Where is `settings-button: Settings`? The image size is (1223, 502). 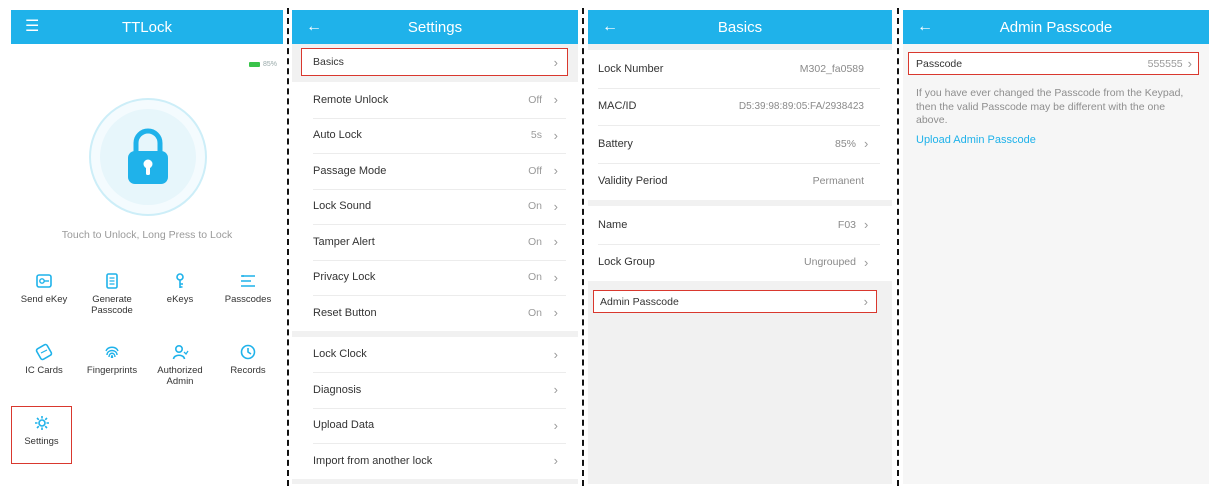
settings-button: Settings is located at coordinates (41, 430).